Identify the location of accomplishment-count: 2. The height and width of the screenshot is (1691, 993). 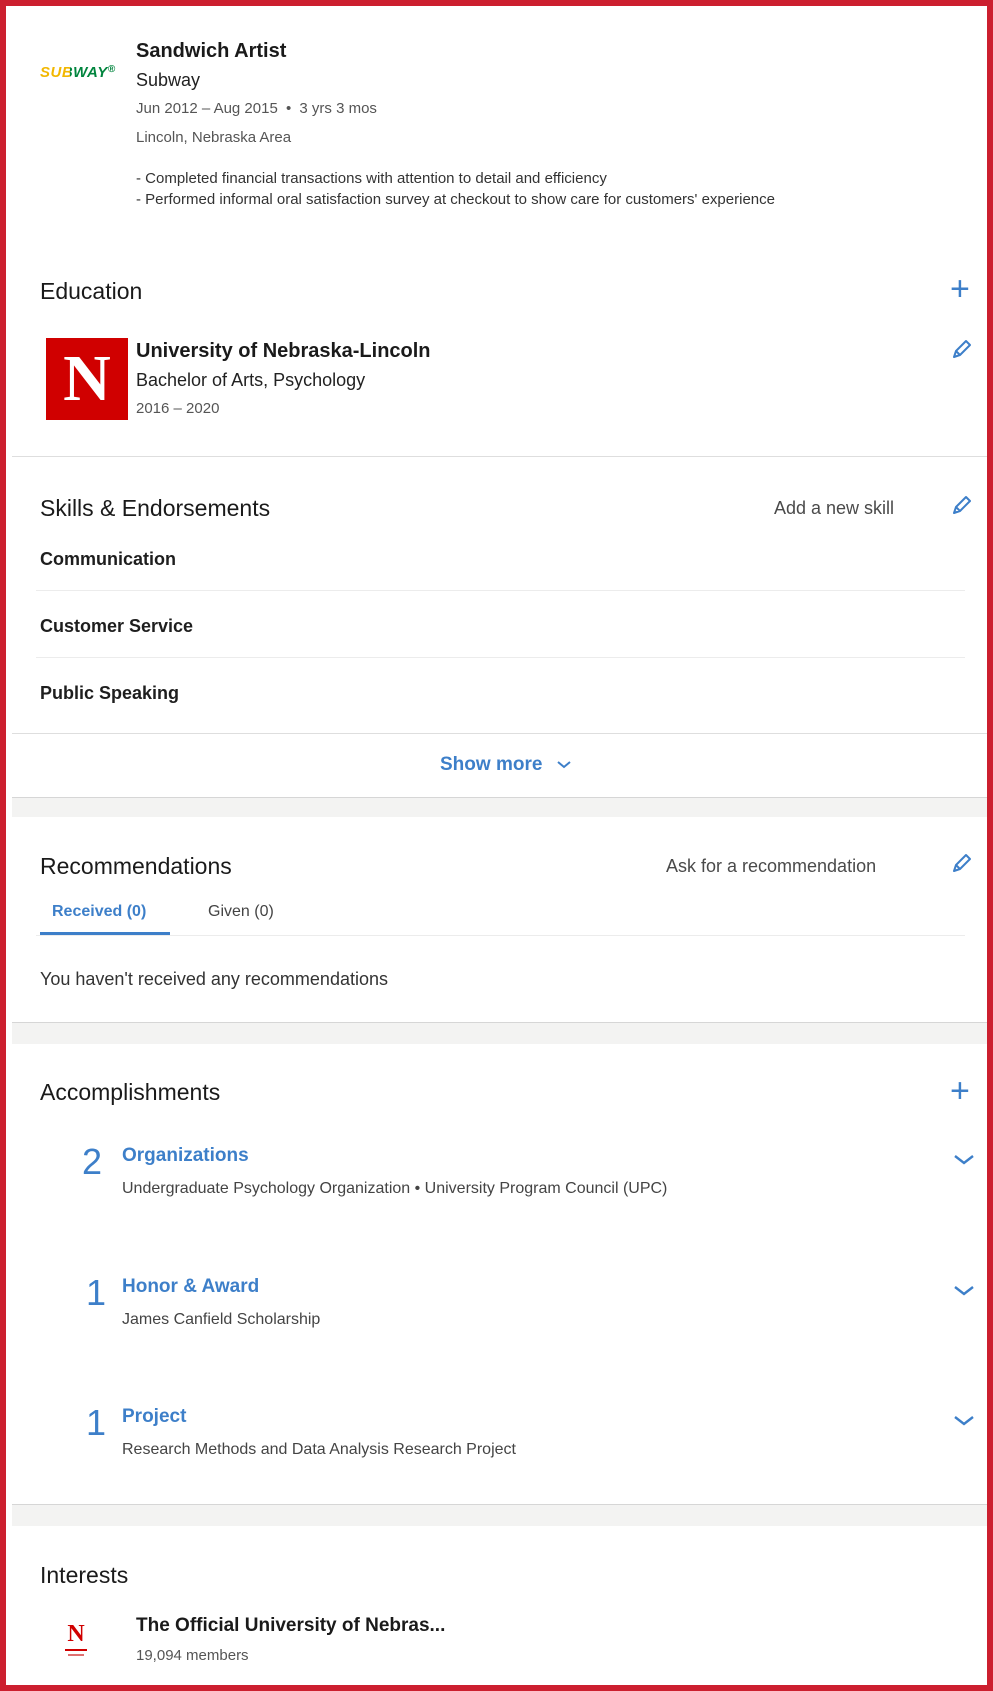
(92, 1161).